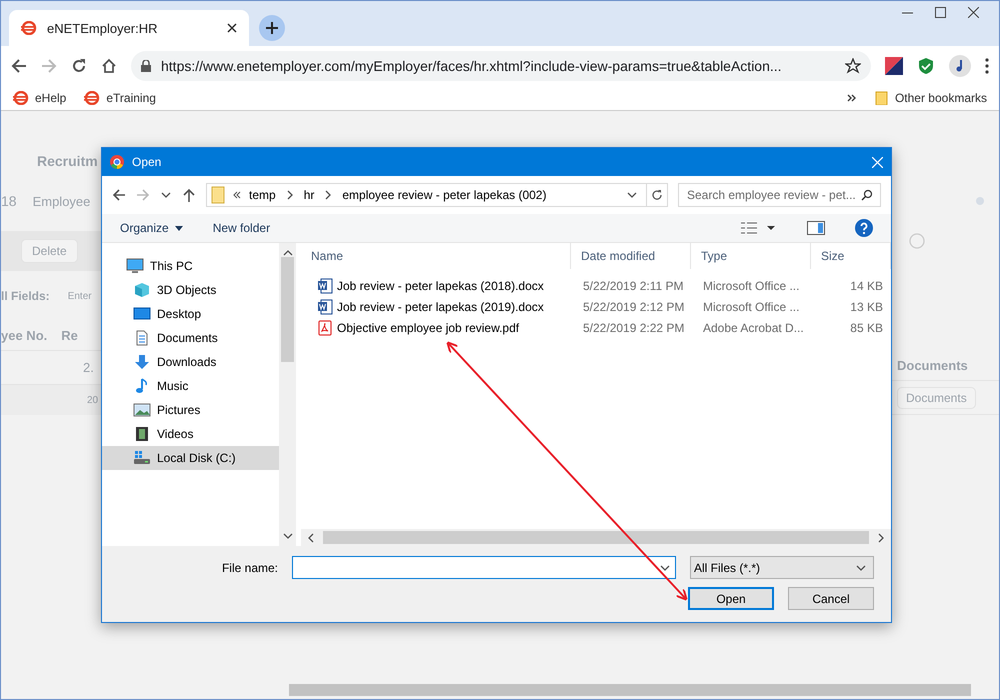 The image size is (1000, 700). I want to click on column-header: Size, so click(851, 256).